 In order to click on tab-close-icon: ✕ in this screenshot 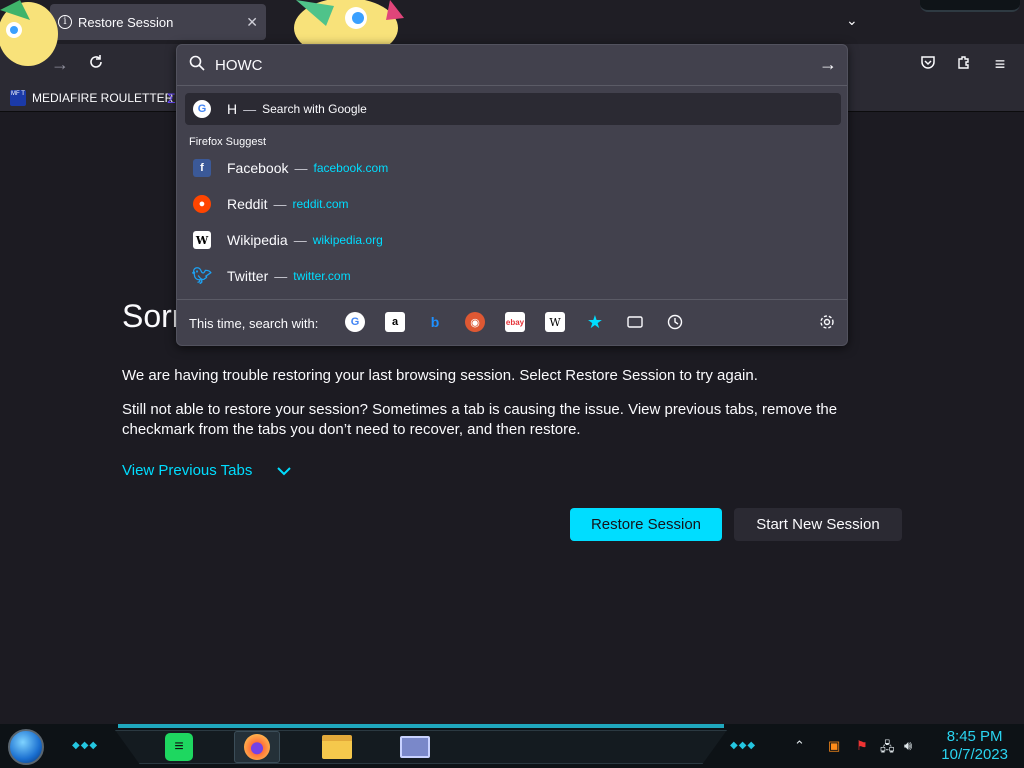, I will do `click(252, 22)`.